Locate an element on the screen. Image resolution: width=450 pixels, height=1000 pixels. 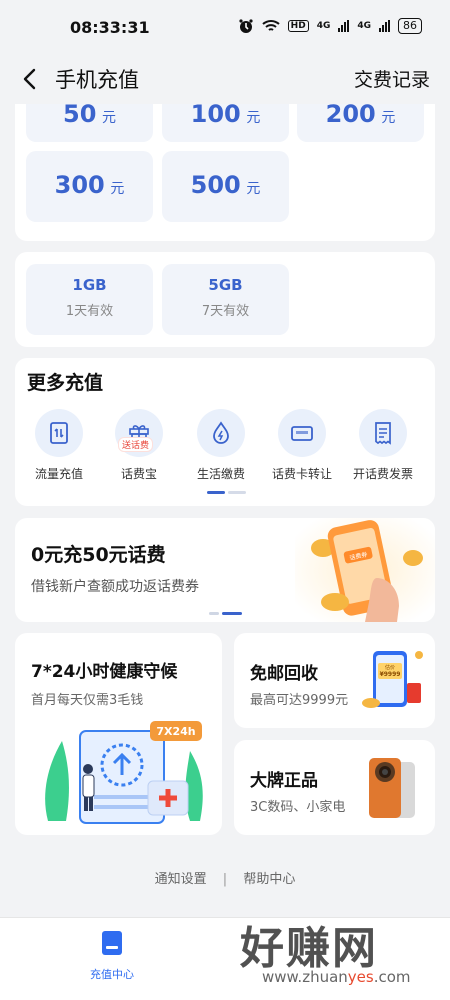
recycle-card: 免邮回收 最高可达9999元 估价 ¥9999 is located at coordinates (334, 680).